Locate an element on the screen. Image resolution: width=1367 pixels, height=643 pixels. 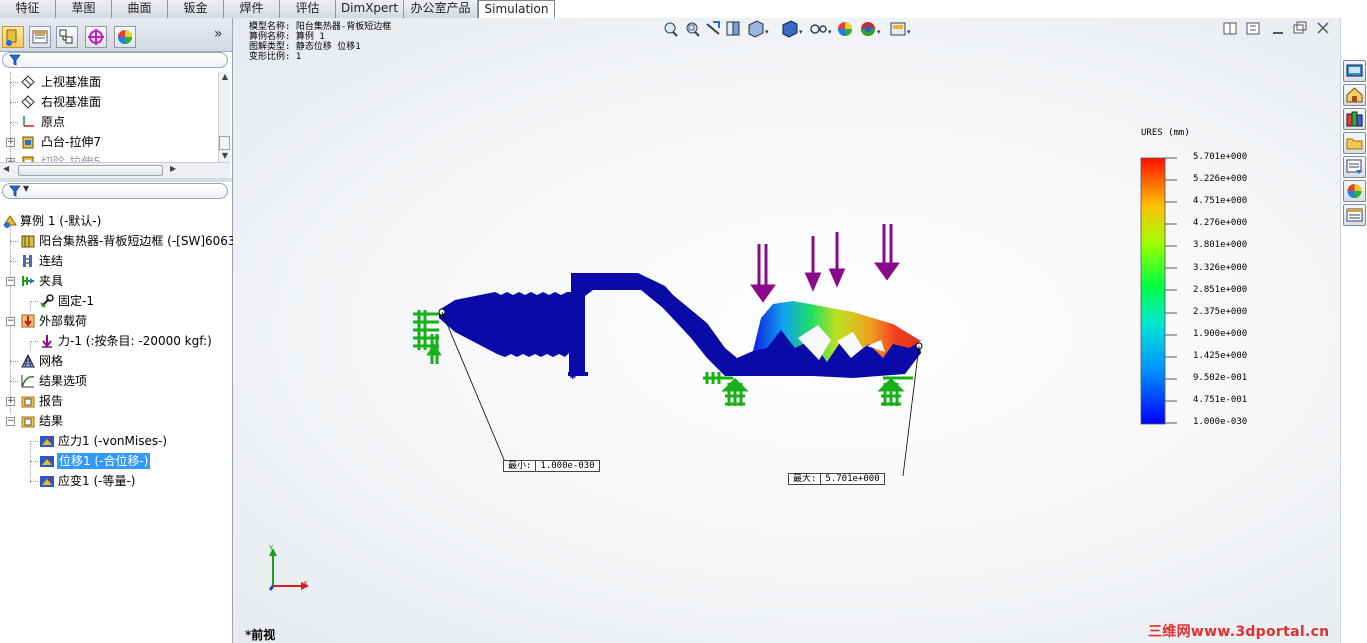
part-left-section is located at coordinates (505, 324).